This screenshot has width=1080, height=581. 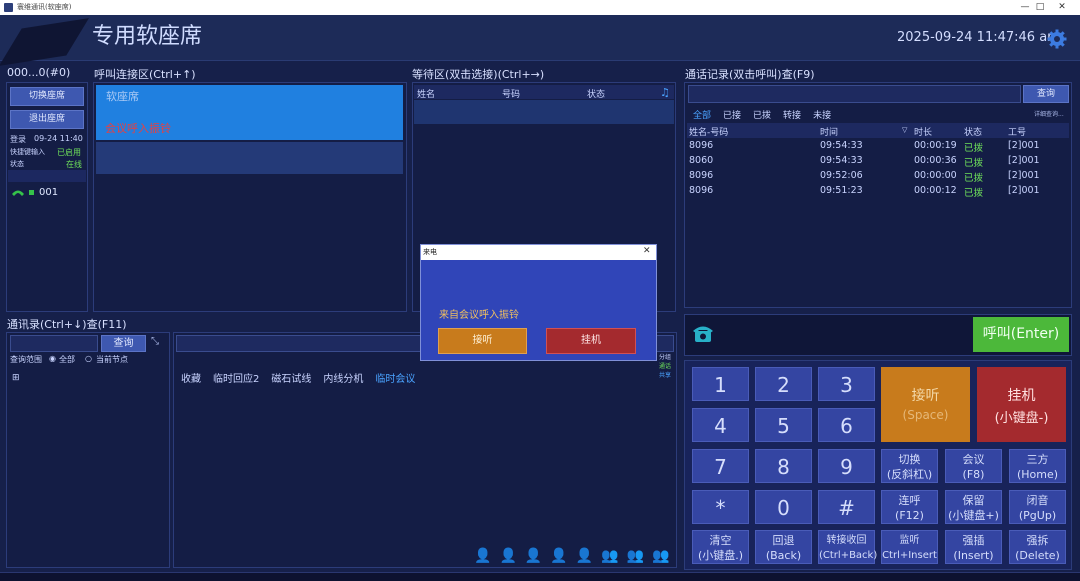 I want to click on clear-key: 清空 (小键盘.), so click(x=720, y=547).